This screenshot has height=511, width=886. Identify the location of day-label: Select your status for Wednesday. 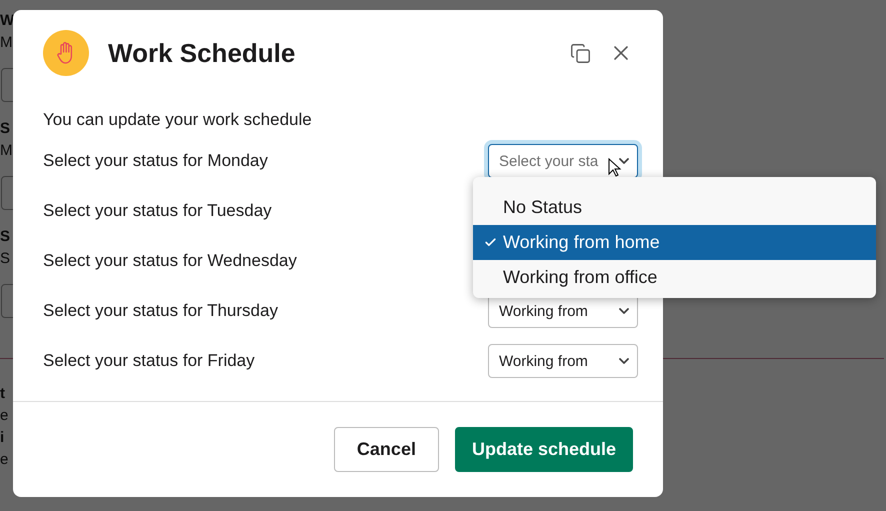
(170, 261).